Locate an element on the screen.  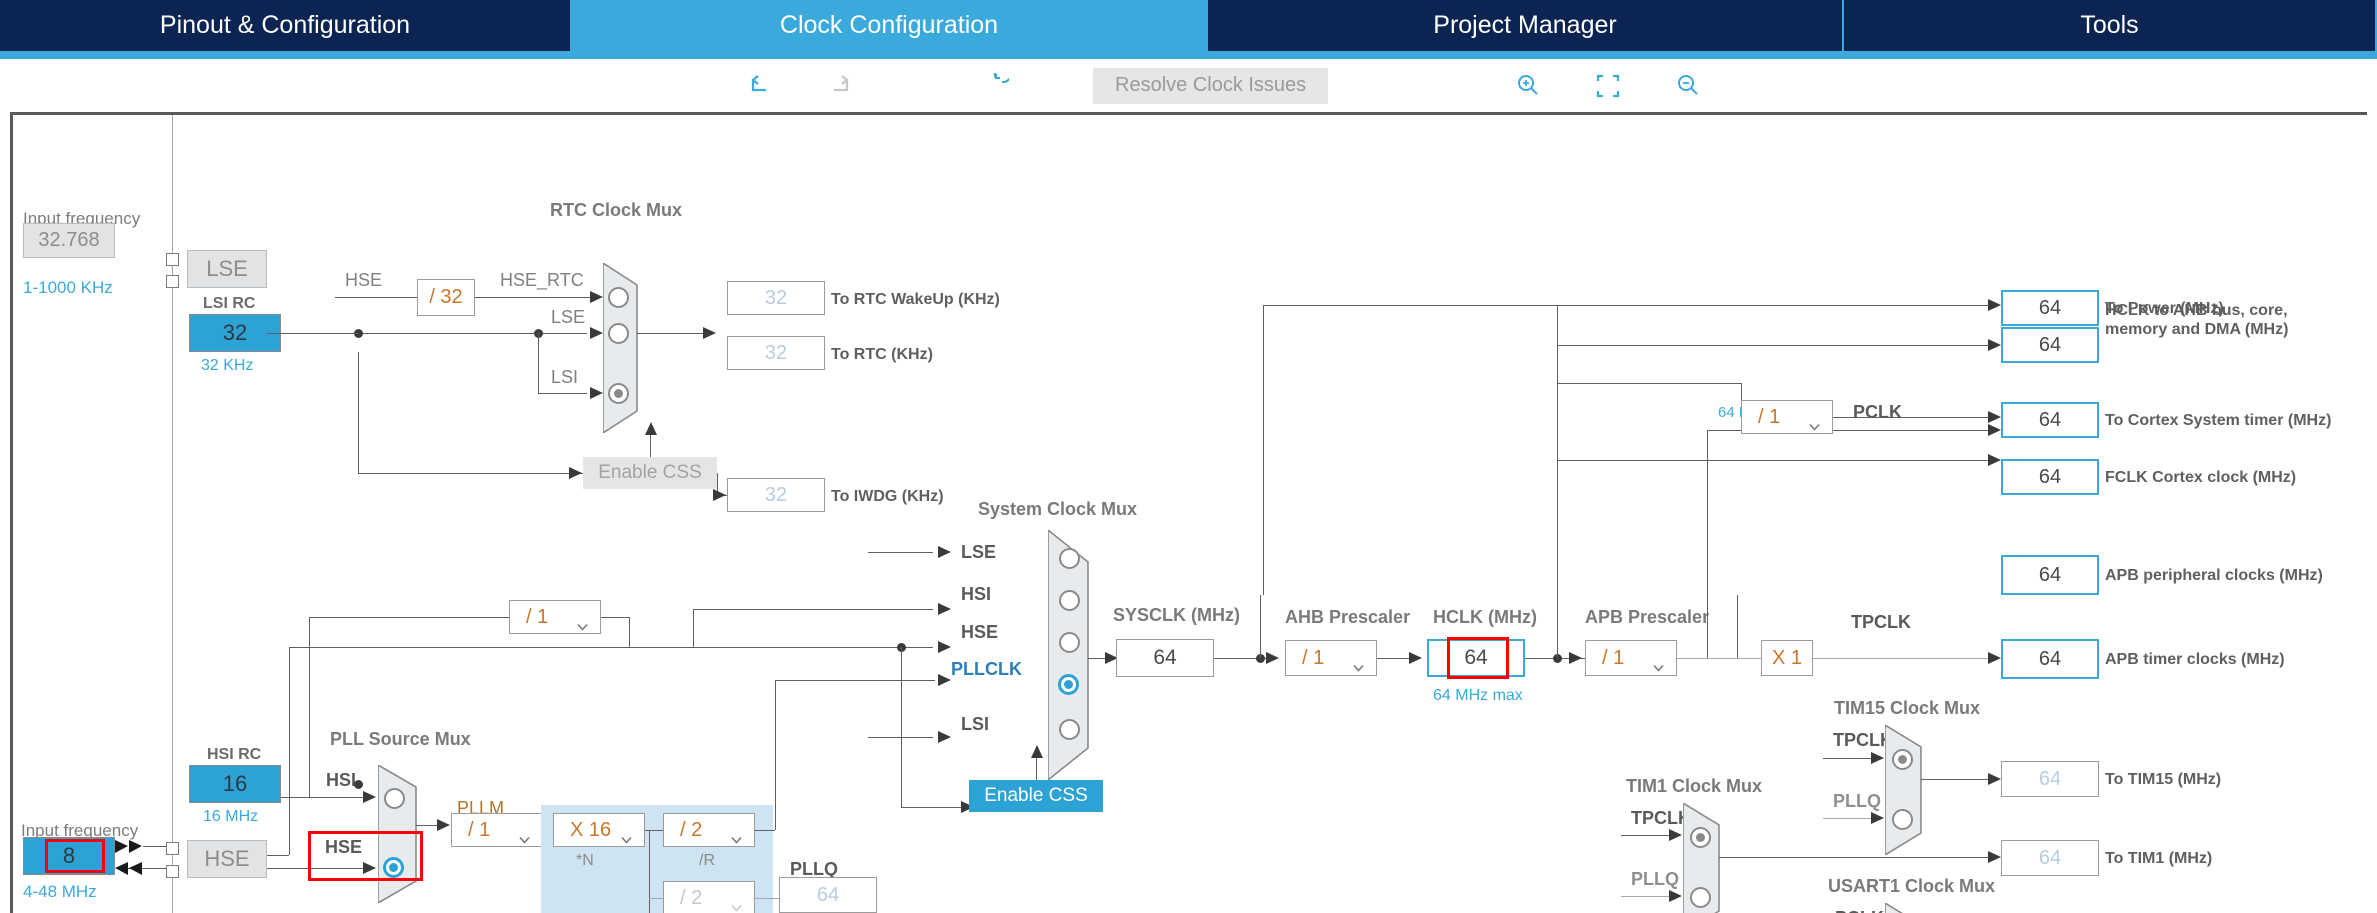
tab-project-manager: Project Manager is located at coordinates (1526, 25).